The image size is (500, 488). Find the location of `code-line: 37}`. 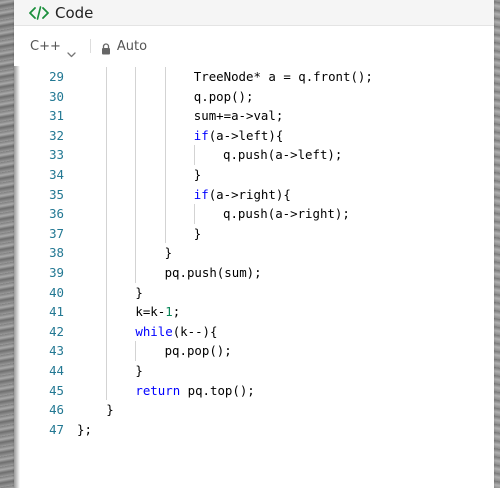

code-line: 37} is located at coordinates (254, 234).